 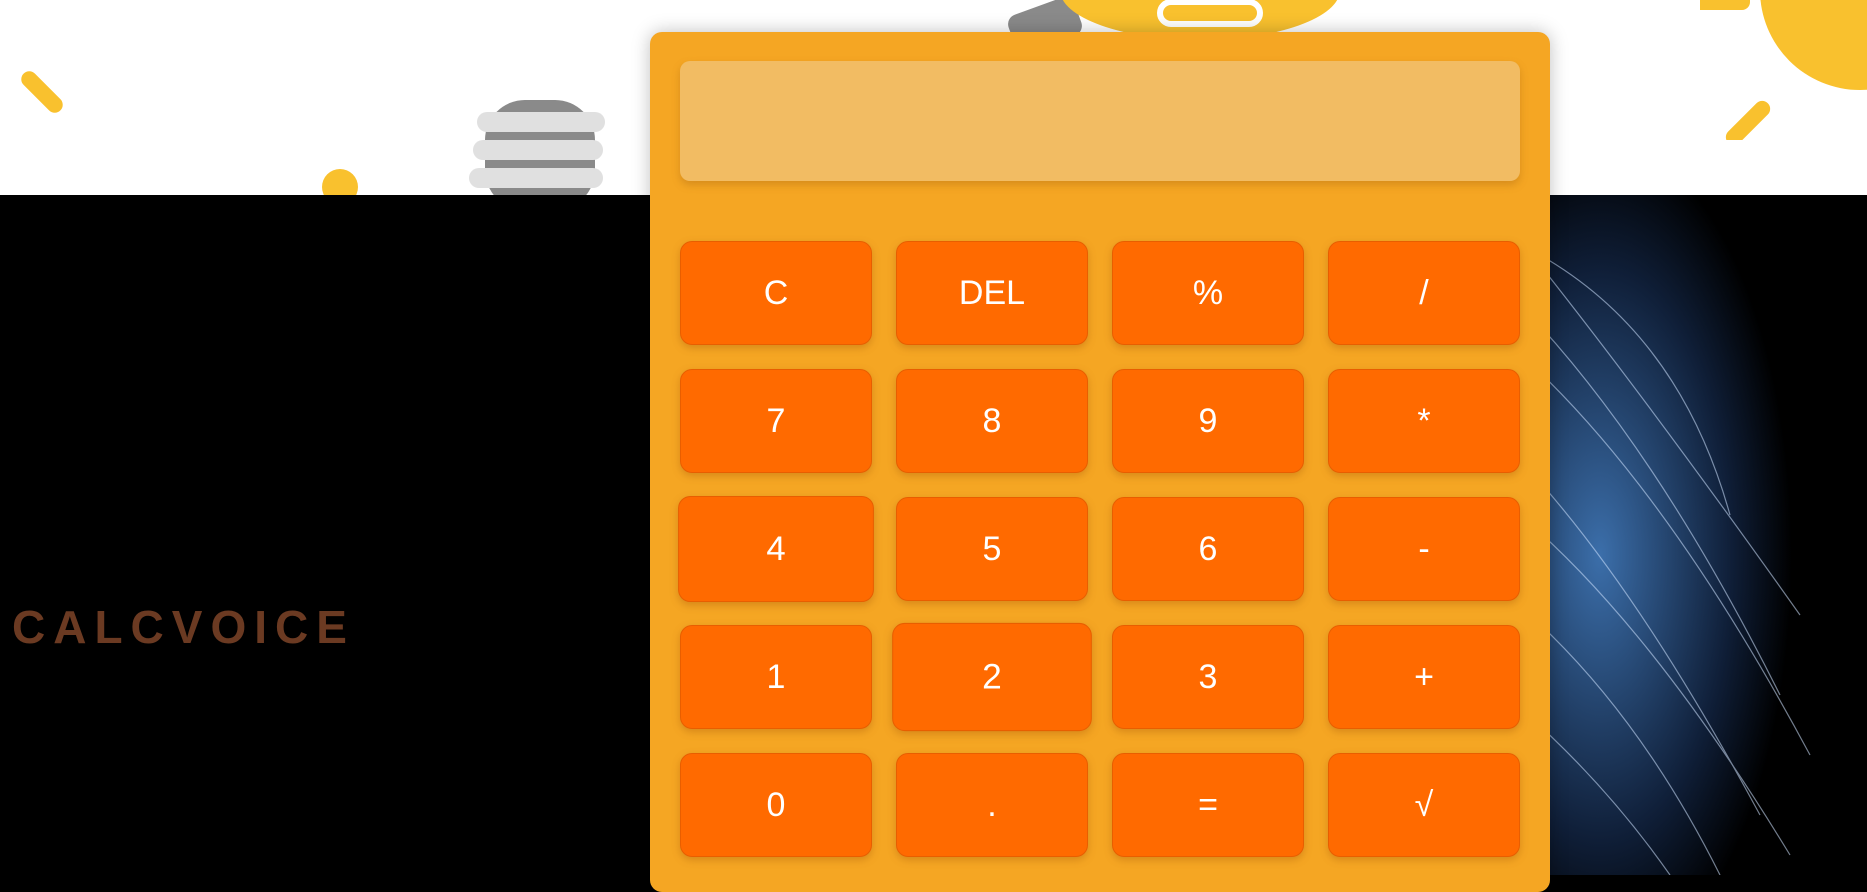 What do you see at coordinates (1424, 805) in the screenshot?
I see `sqrt-button: √` at bounding box center [1424, 805].